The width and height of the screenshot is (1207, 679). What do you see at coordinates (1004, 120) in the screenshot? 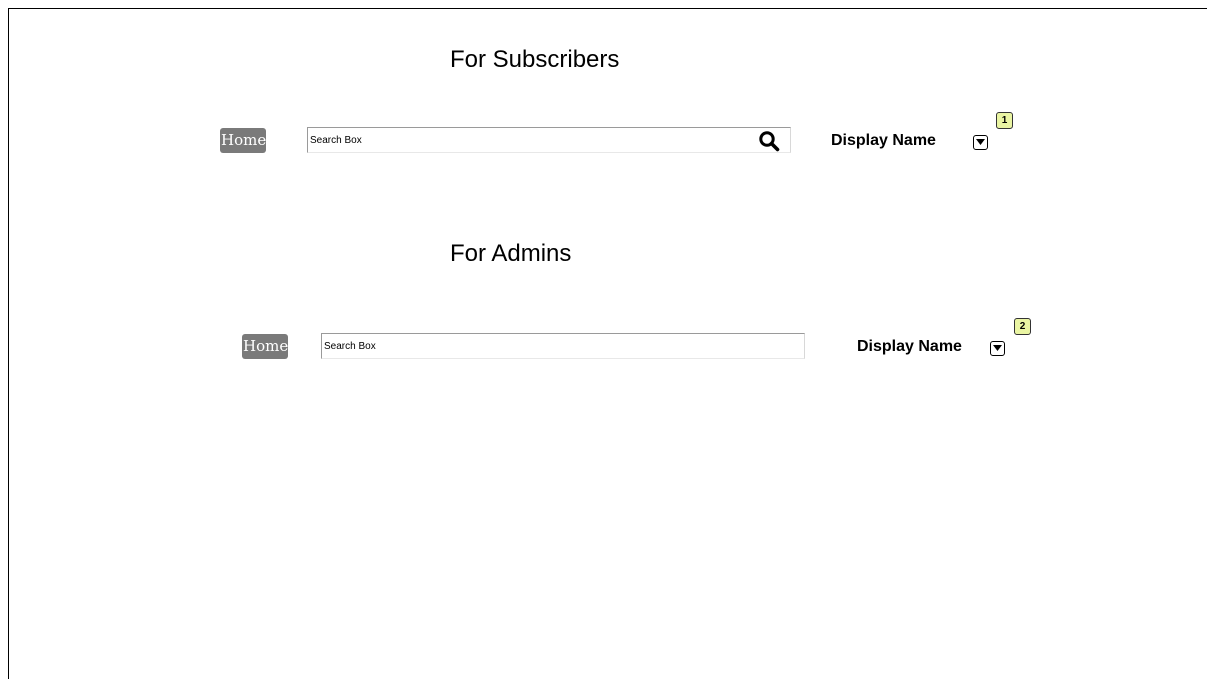
I see `subscribers-annotation-badge: 1` at bounding box center [1004, 120].